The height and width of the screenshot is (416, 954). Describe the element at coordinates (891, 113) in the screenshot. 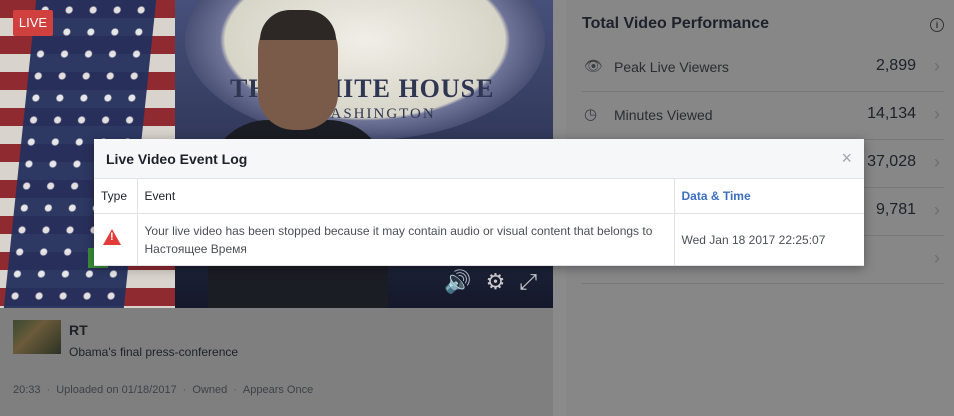

I see `stat-value: 14,134` at that location.